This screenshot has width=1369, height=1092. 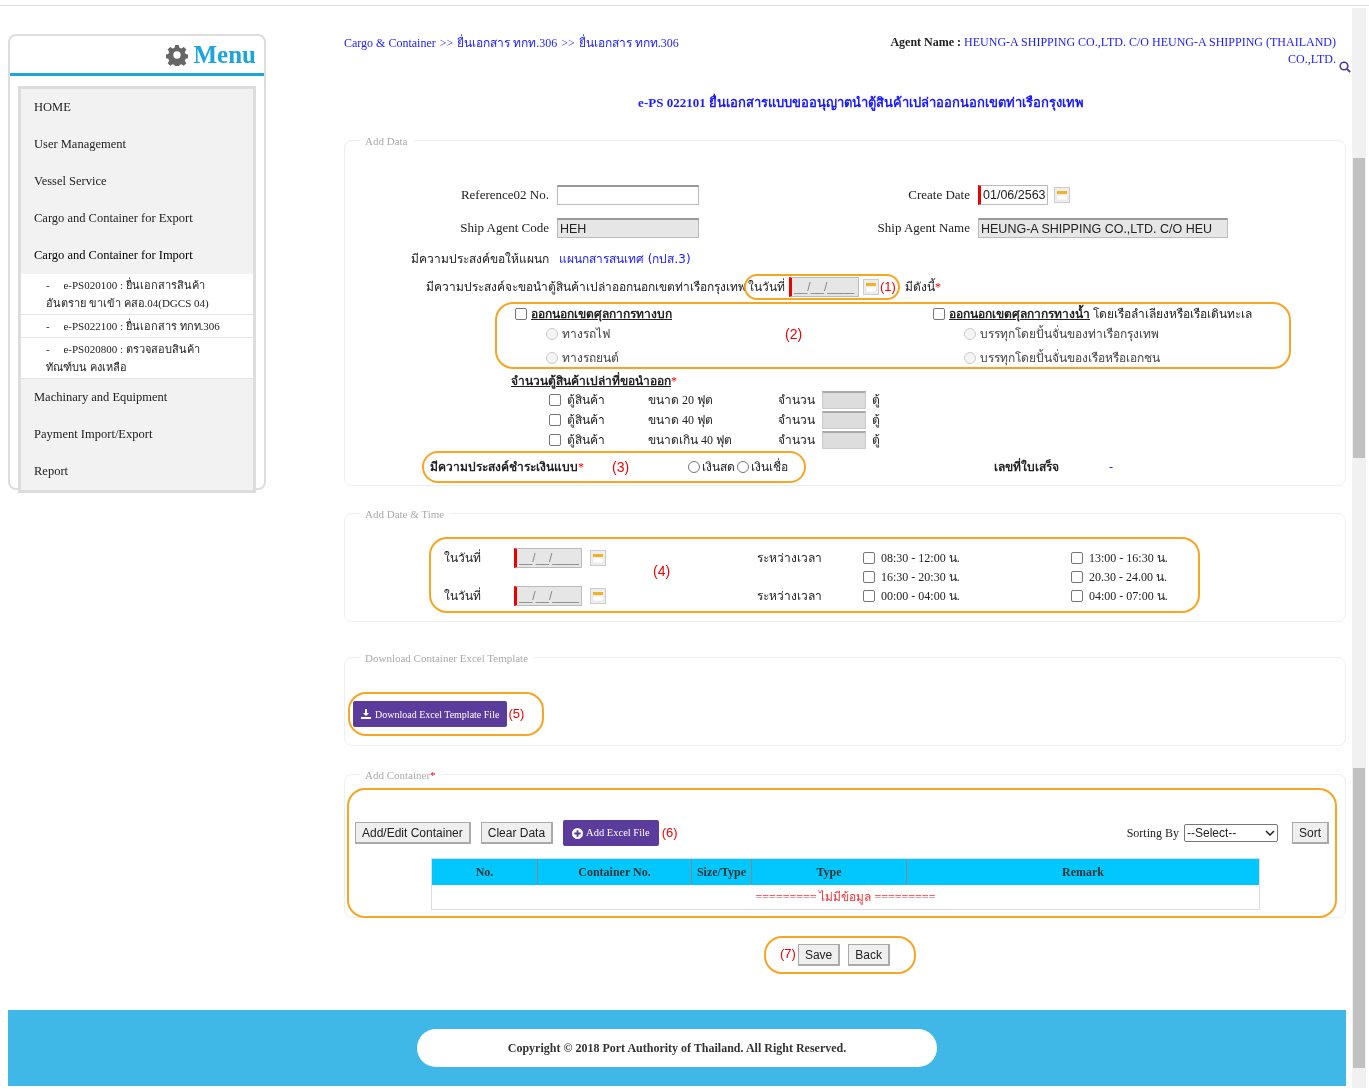 What do you see at coordinates (137, 326) in the screenshot?
I see `submenu-item: - e-PS022100 : ยื่นเอกสาร ทกท.306` at bounding box center [137, 326].